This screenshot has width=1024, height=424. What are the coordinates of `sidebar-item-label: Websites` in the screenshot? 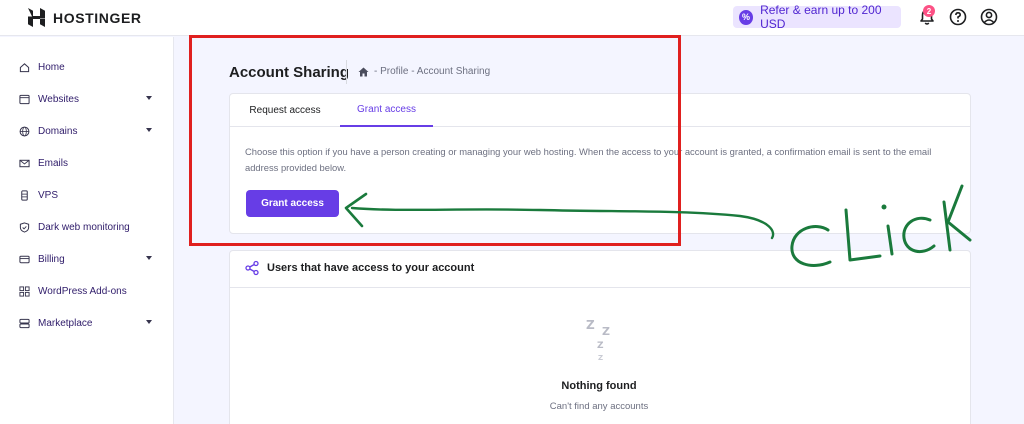 It's located at (58, 99).